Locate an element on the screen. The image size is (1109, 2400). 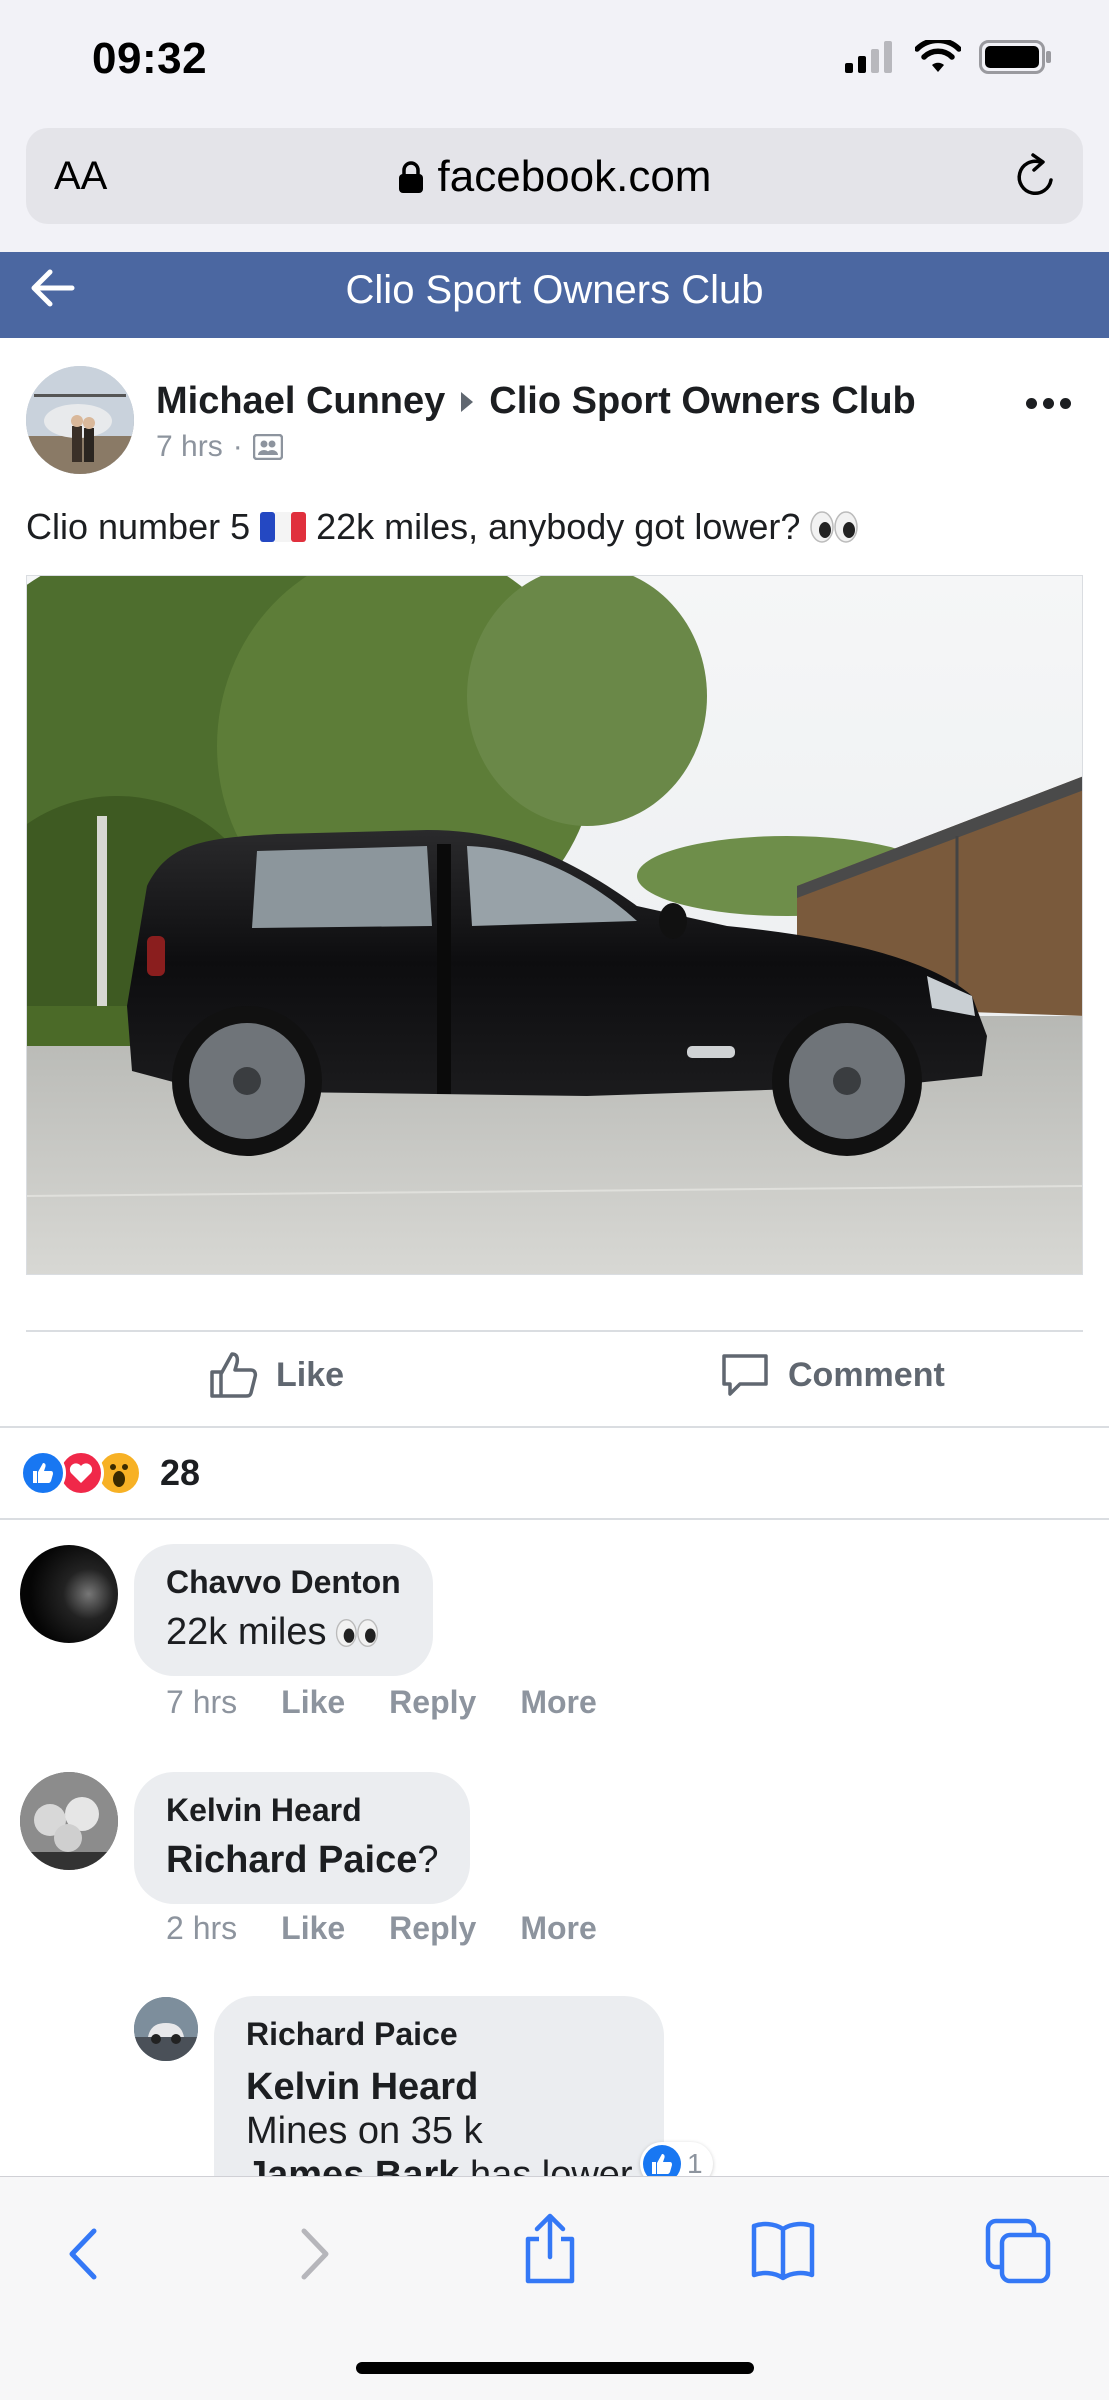
car-avatar-icon is located at coordinates (166, 2029).